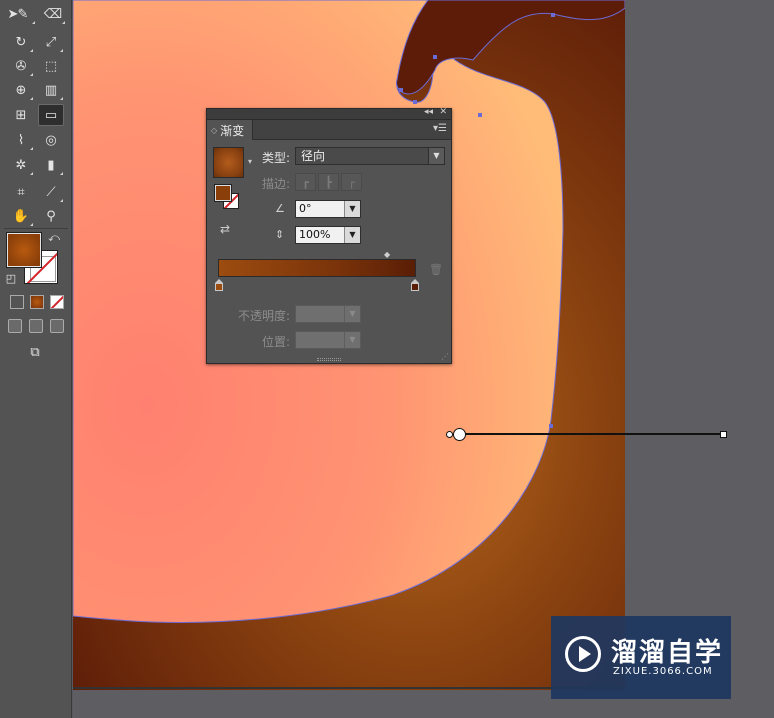  I want to click on scale-tool-button: ⤢, so click(51, 42).